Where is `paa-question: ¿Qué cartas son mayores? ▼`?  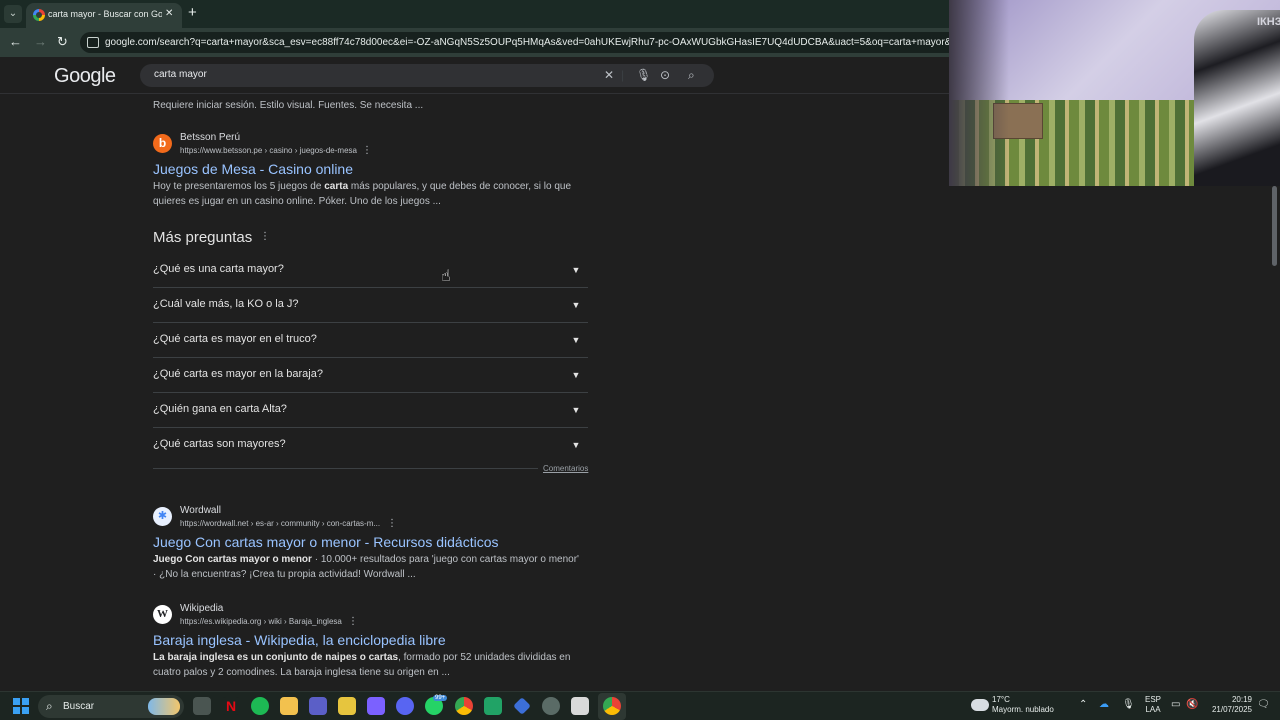
paa-question: ¿Qué cartas son mayores? ▼ is located at coordinates (370, 445).